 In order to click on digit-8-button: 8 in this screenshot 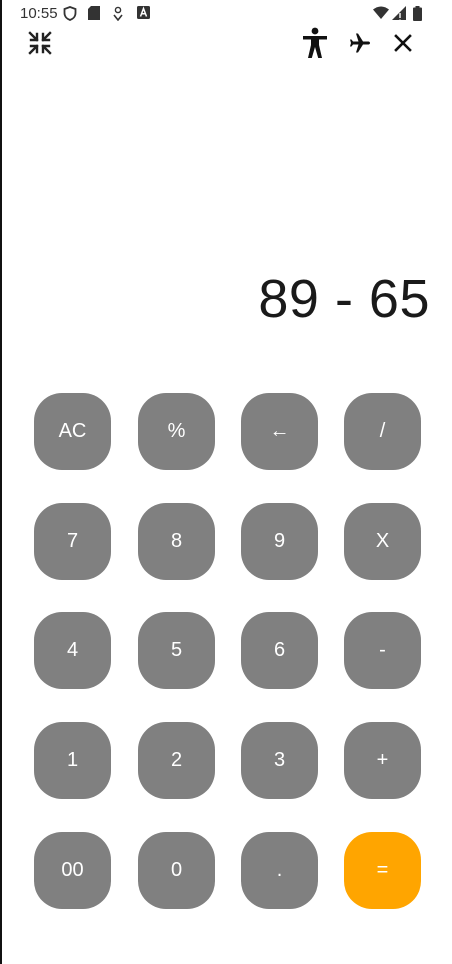, I will do `click(176, 541)`.